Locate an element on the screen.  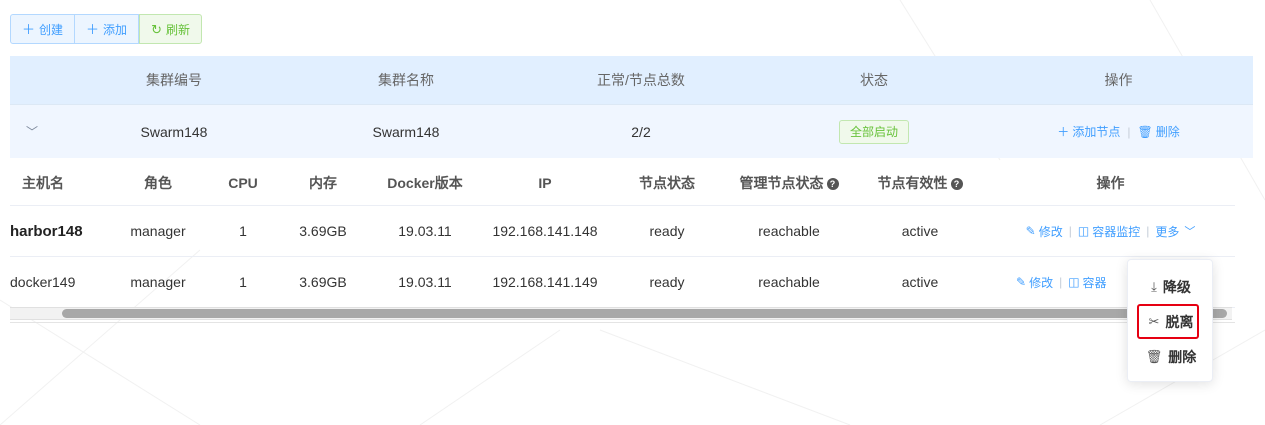
header-node-count: 正常/节点总数 is located at coordinates (641, 80).